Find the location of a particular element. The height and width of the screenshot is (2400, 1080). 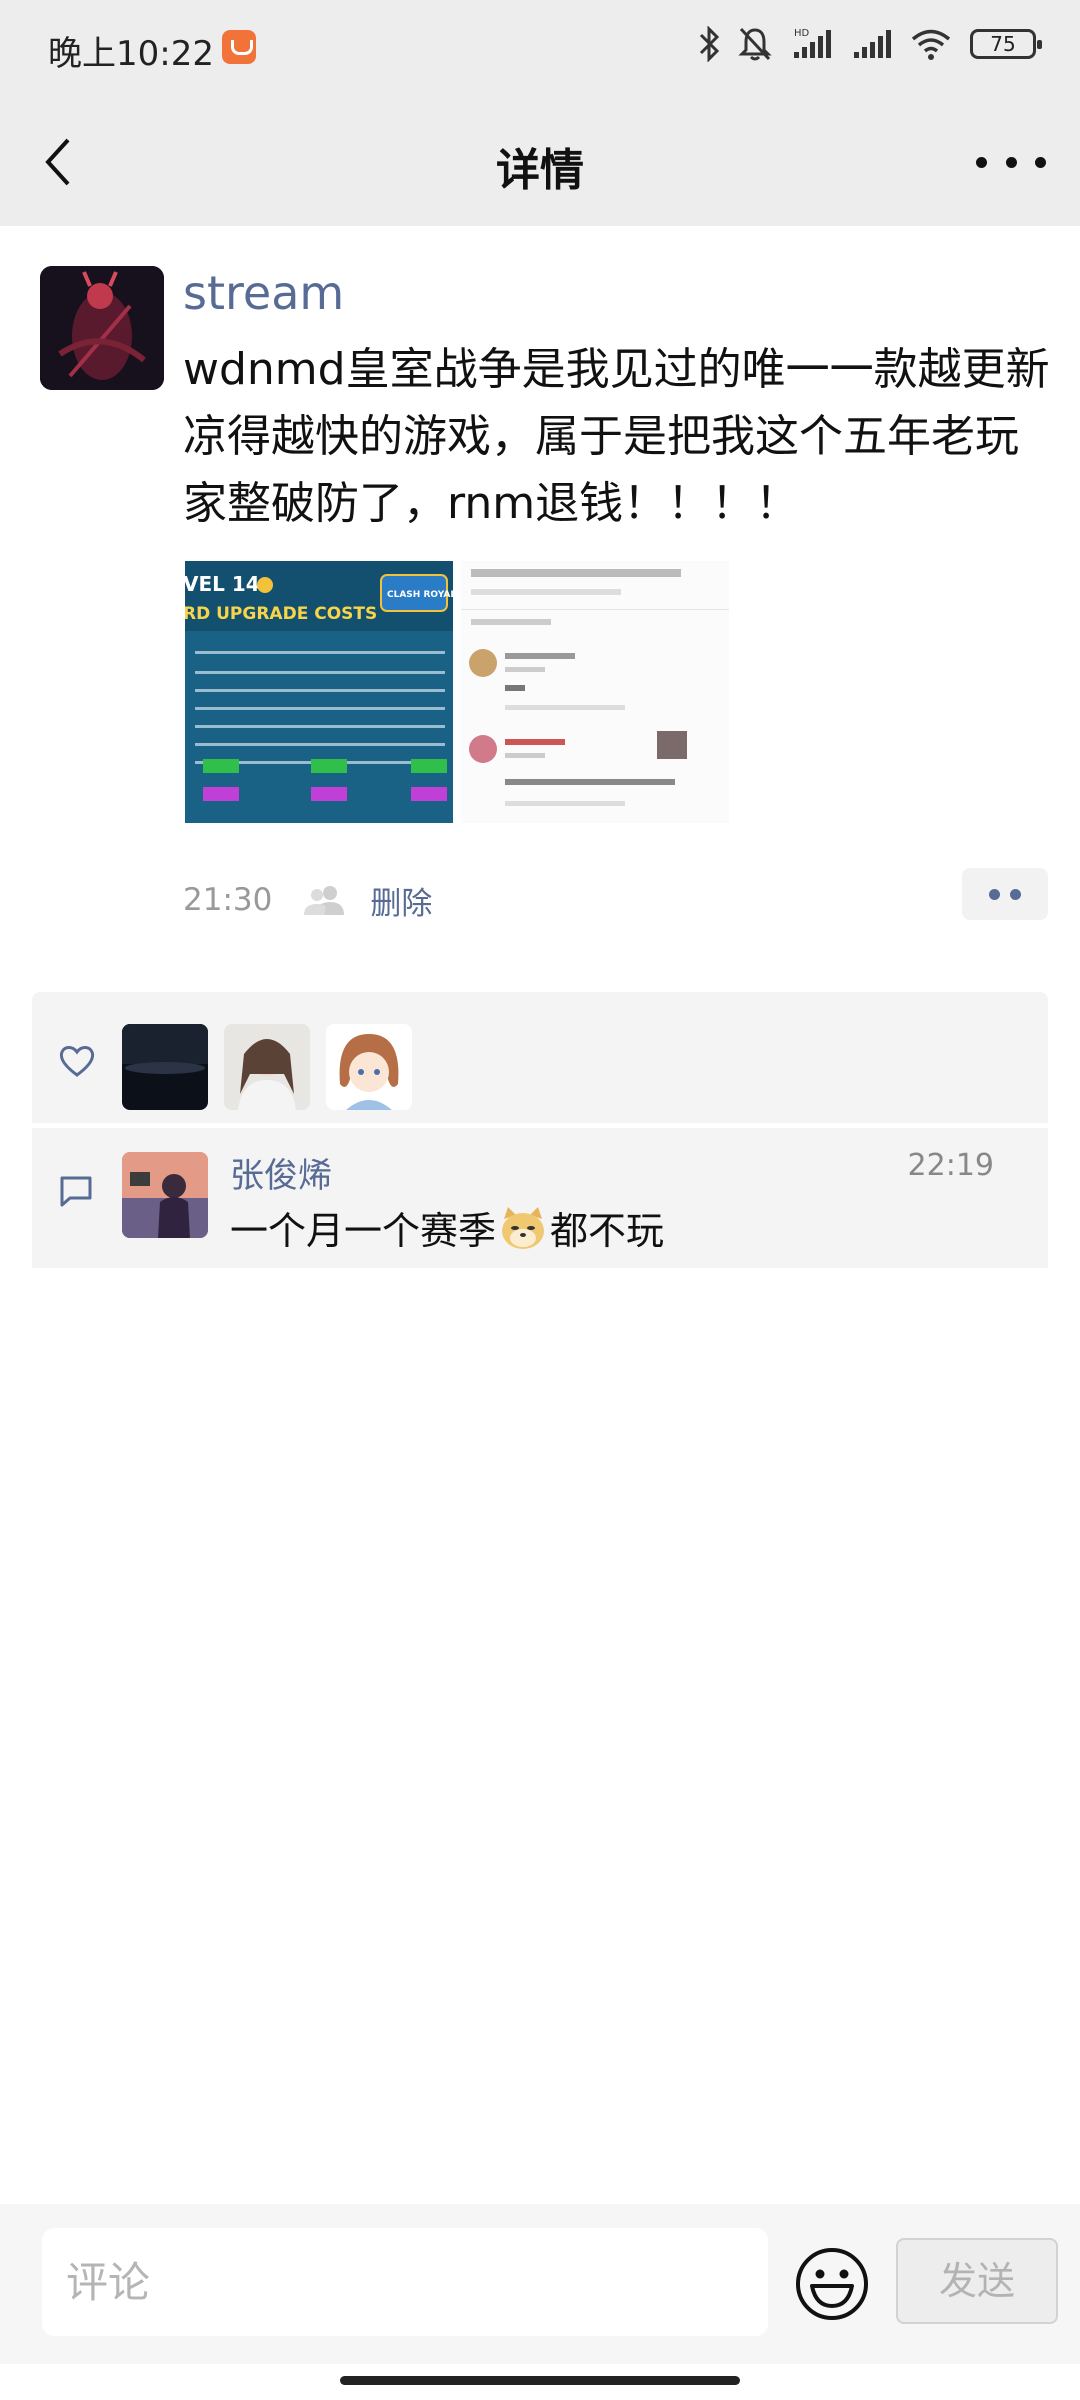

battery-icon: 75 is located at coordinates (1006, 44).